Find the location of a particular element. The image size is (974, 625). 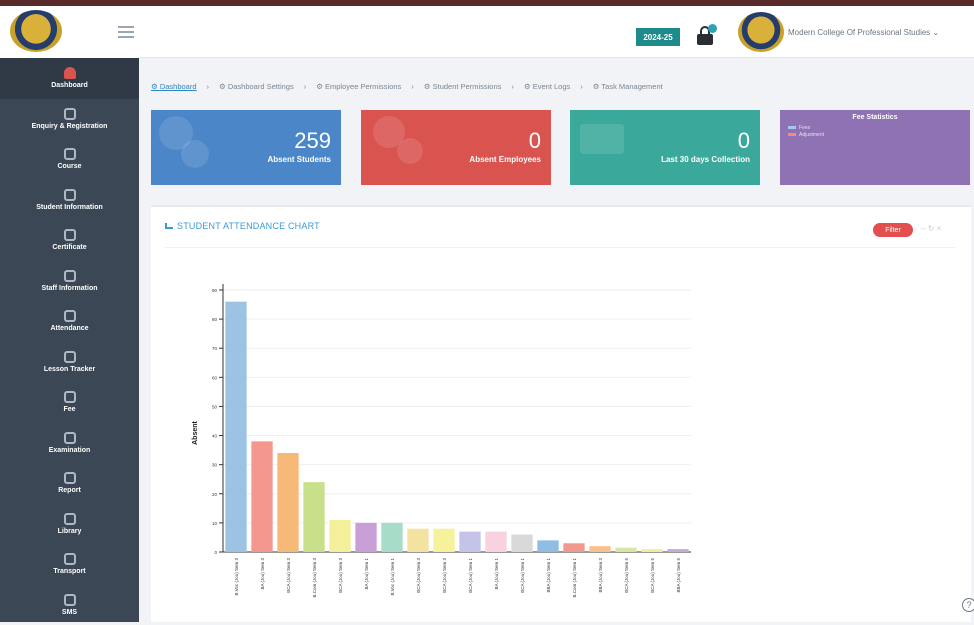

y-tick-label: 0 is located at coordinates (215, 552).